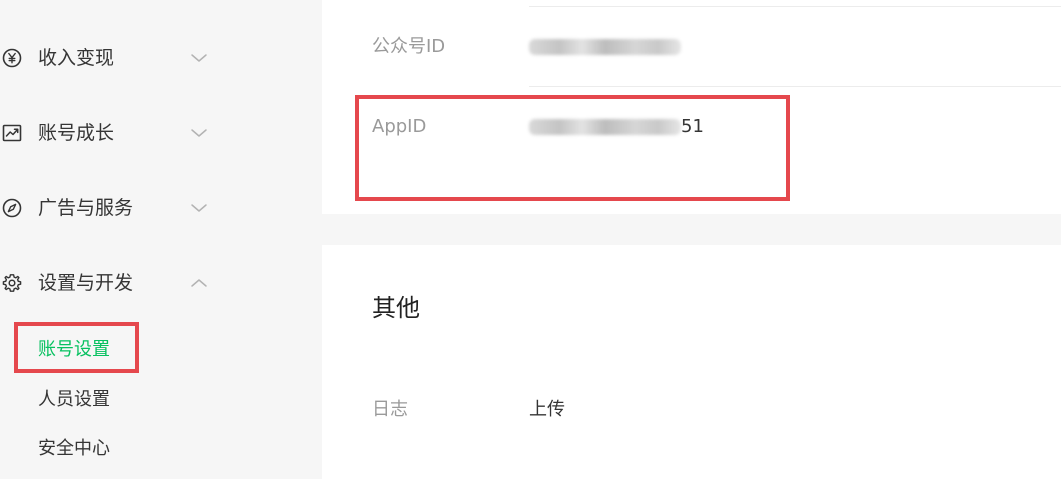 The width and height of the screenshot is (1061, 479). What do you see at coordinates (399, 126) in the screenshot?
I see `appid-label: AppID` at bounding box center [399, 126].